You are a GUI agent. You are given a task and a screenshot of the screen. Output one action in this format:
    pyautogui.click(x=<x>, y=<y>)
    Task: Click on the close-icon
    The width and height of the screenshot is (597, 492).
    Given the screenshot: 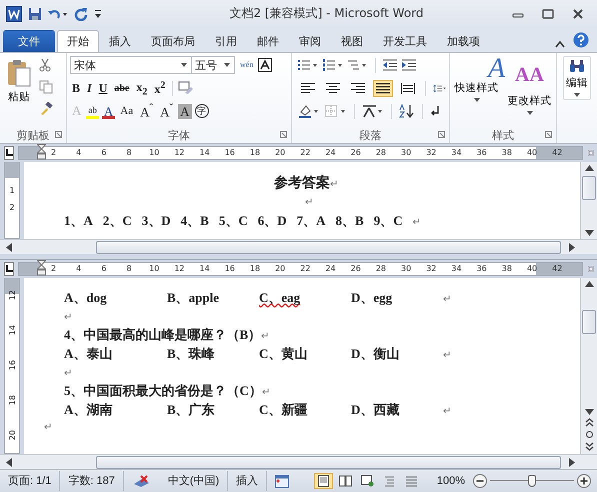 What is the action you would take?
    pyautogui.click(x=578, y=13)
    